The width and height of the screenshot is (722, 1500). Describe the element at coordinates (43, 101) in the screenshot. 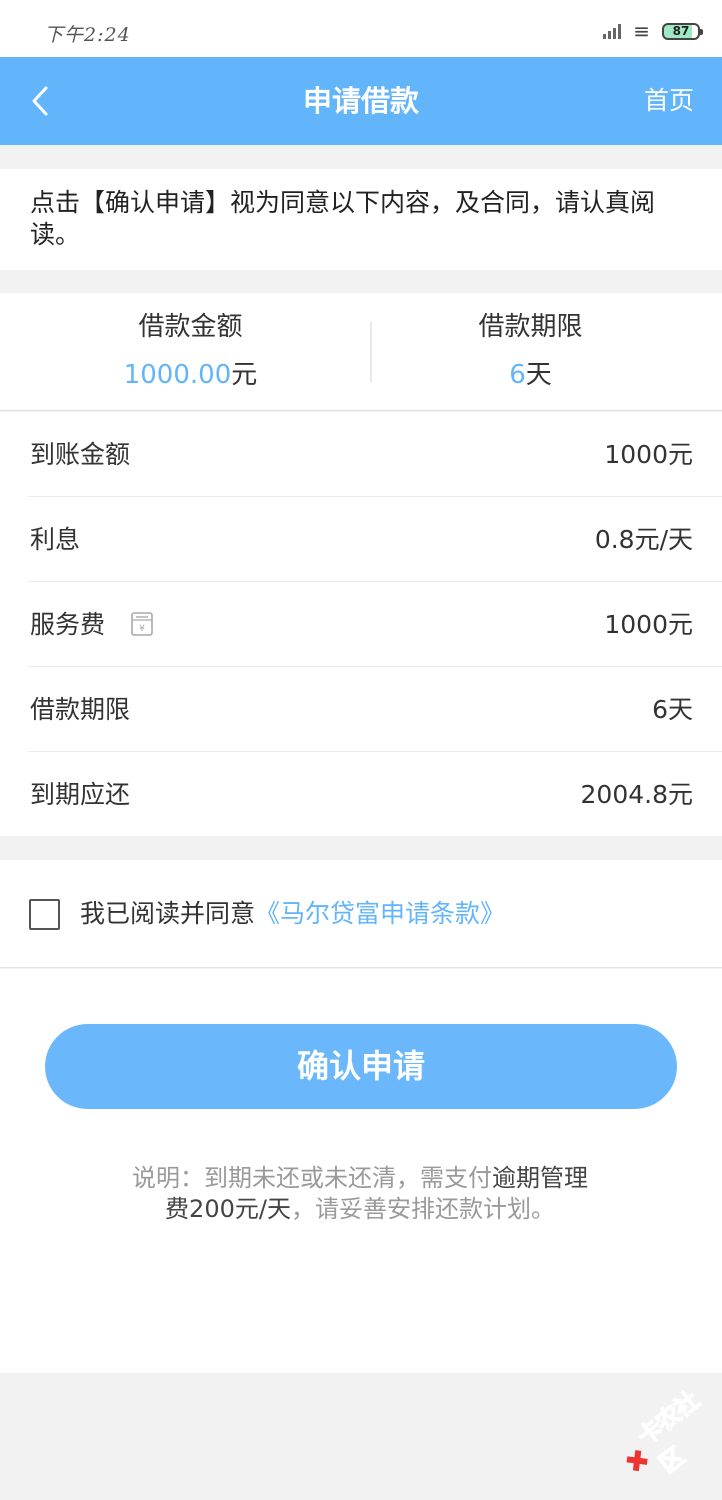

I see `back-arrow-icon` at that location.